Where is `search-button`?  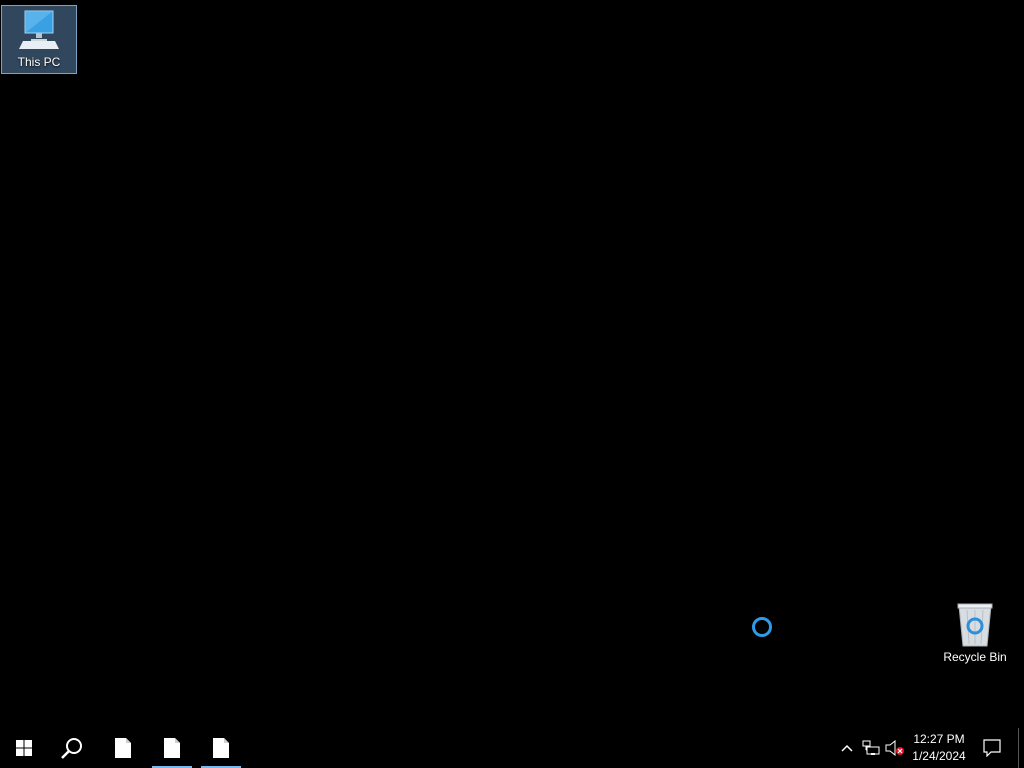 search-button is located at coordinates (72, 748).